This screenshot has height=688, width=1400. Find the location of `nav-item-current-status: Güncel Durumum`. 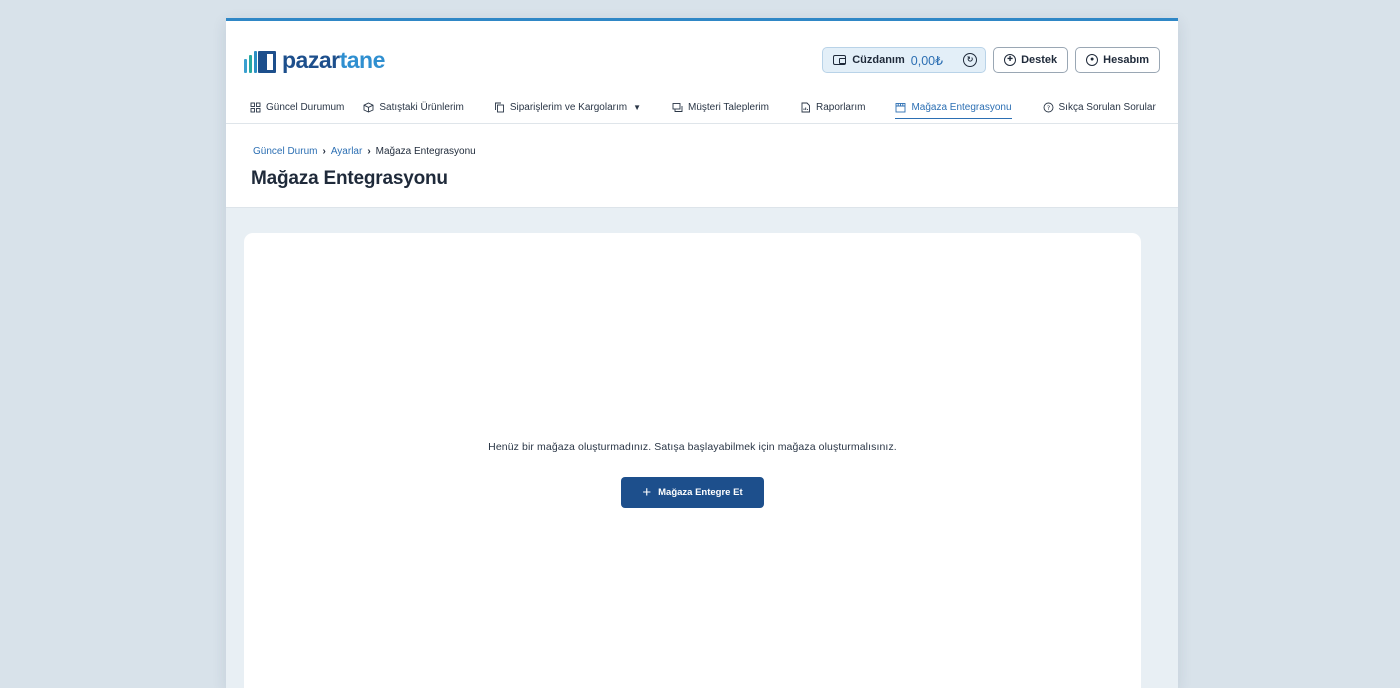

nav-item-current-status: Güncel Durumum is located at coordinates (297, 107).